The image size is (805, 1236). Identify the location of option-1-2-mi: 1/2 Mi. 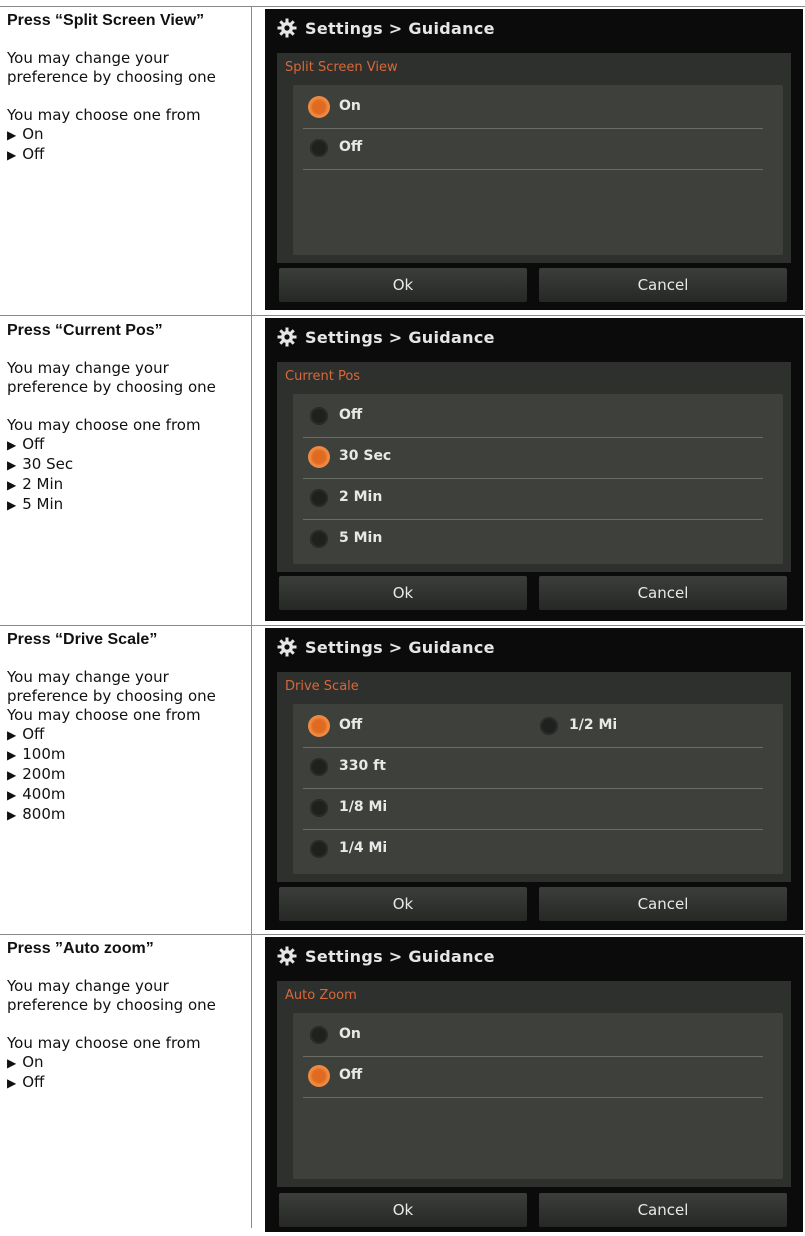
(645, 726).